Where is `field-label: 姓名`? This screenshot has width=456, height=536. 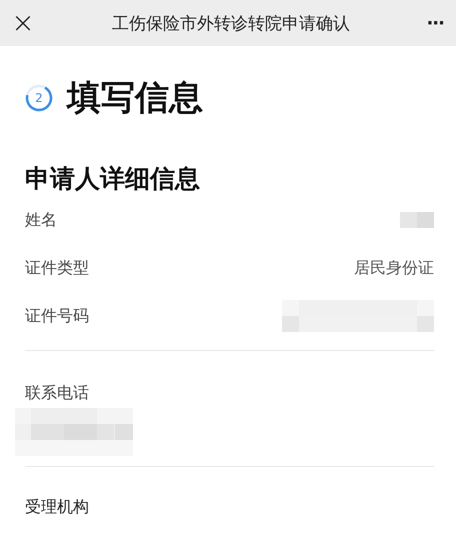 field-label: 姓名 is located at coordinates (41, 220).